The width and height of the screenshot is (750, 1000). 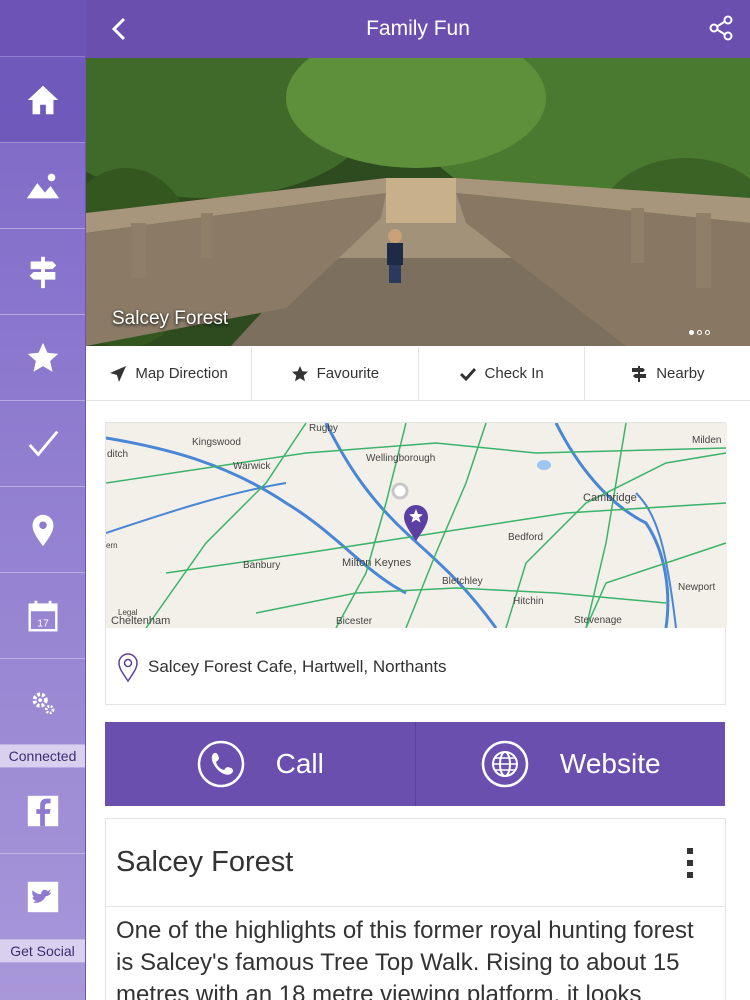 I want to click on home-icon, so click(x=42, y=99).